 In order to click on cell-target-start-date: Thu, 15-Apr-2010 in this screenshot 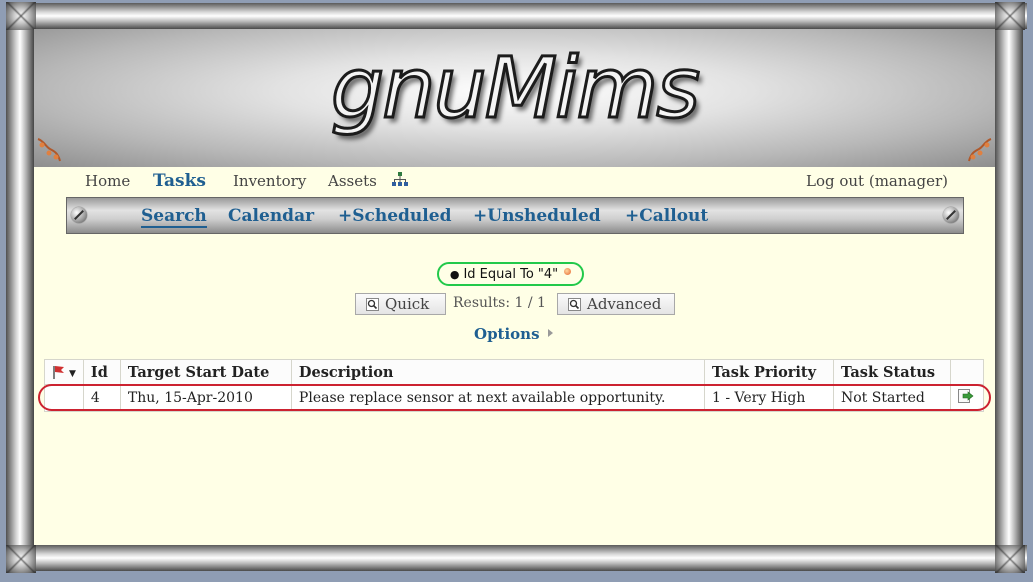, I will do `click(205, 398)`.